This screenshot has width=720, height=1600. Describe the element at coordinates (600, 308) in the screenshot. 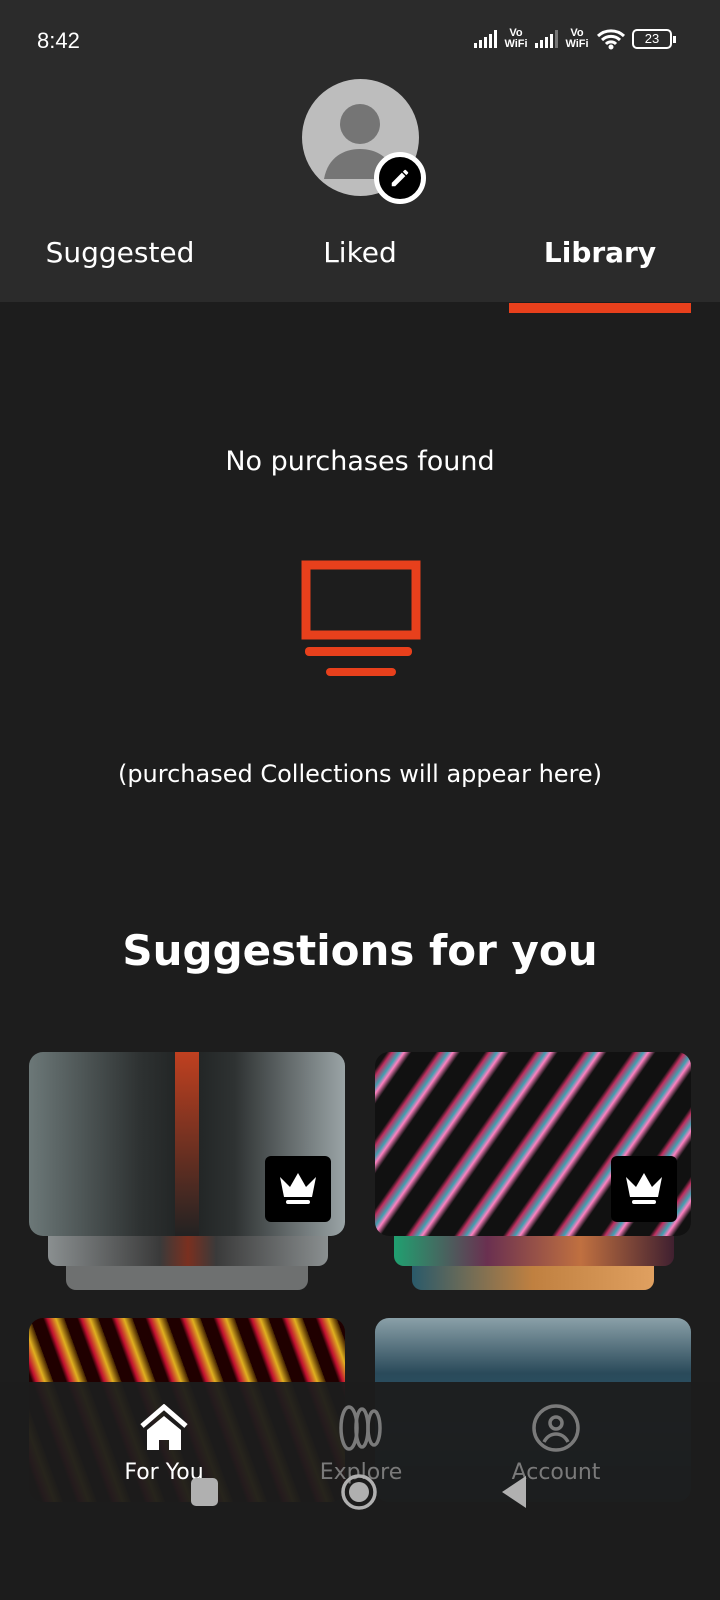

I see `active-tab-indicator` at that location.